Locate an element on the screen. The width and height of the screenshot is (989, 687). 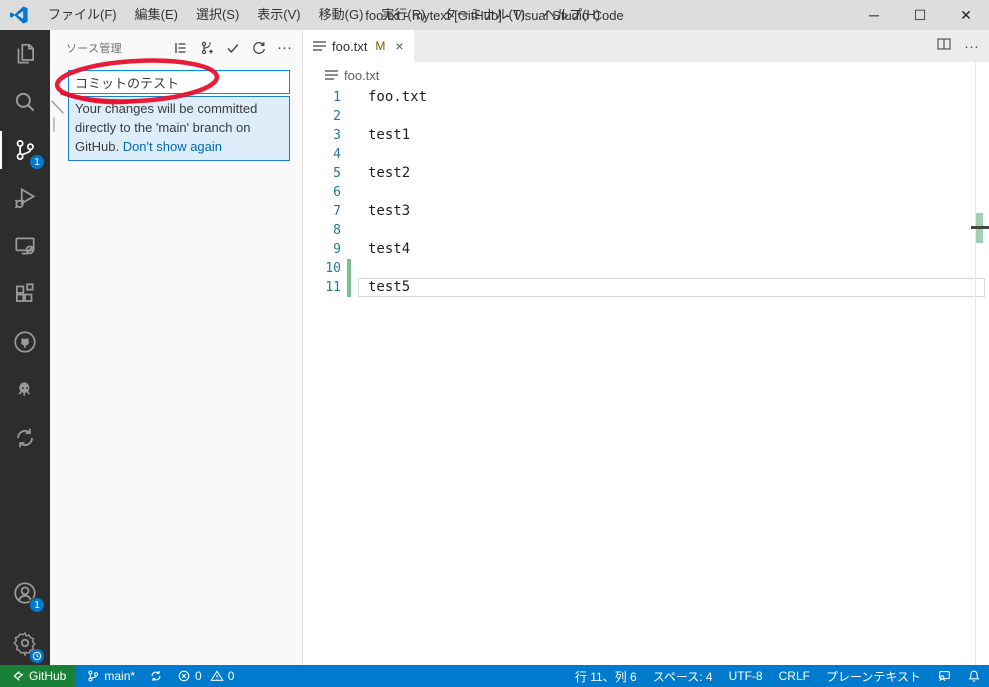
line-number: 4 is located at coordinates (337, 154).